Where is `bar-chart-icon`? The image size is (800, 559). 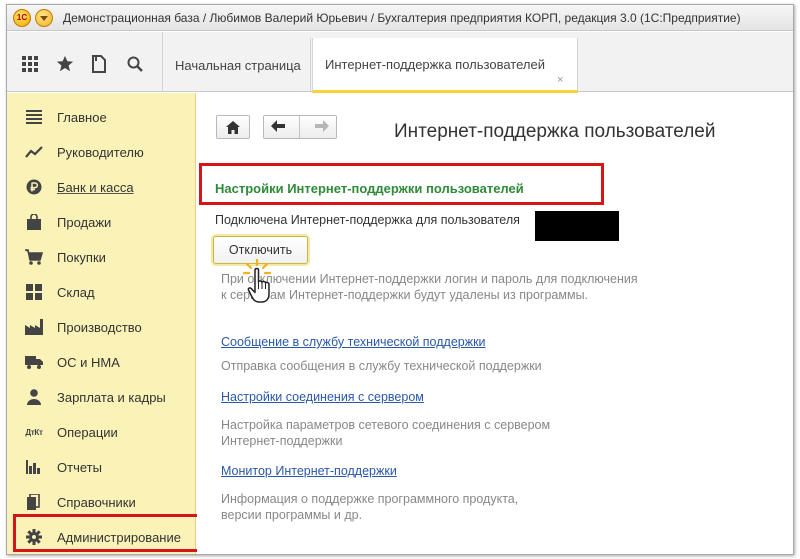 bar-chart-icon is located at coordinates (34, 467).